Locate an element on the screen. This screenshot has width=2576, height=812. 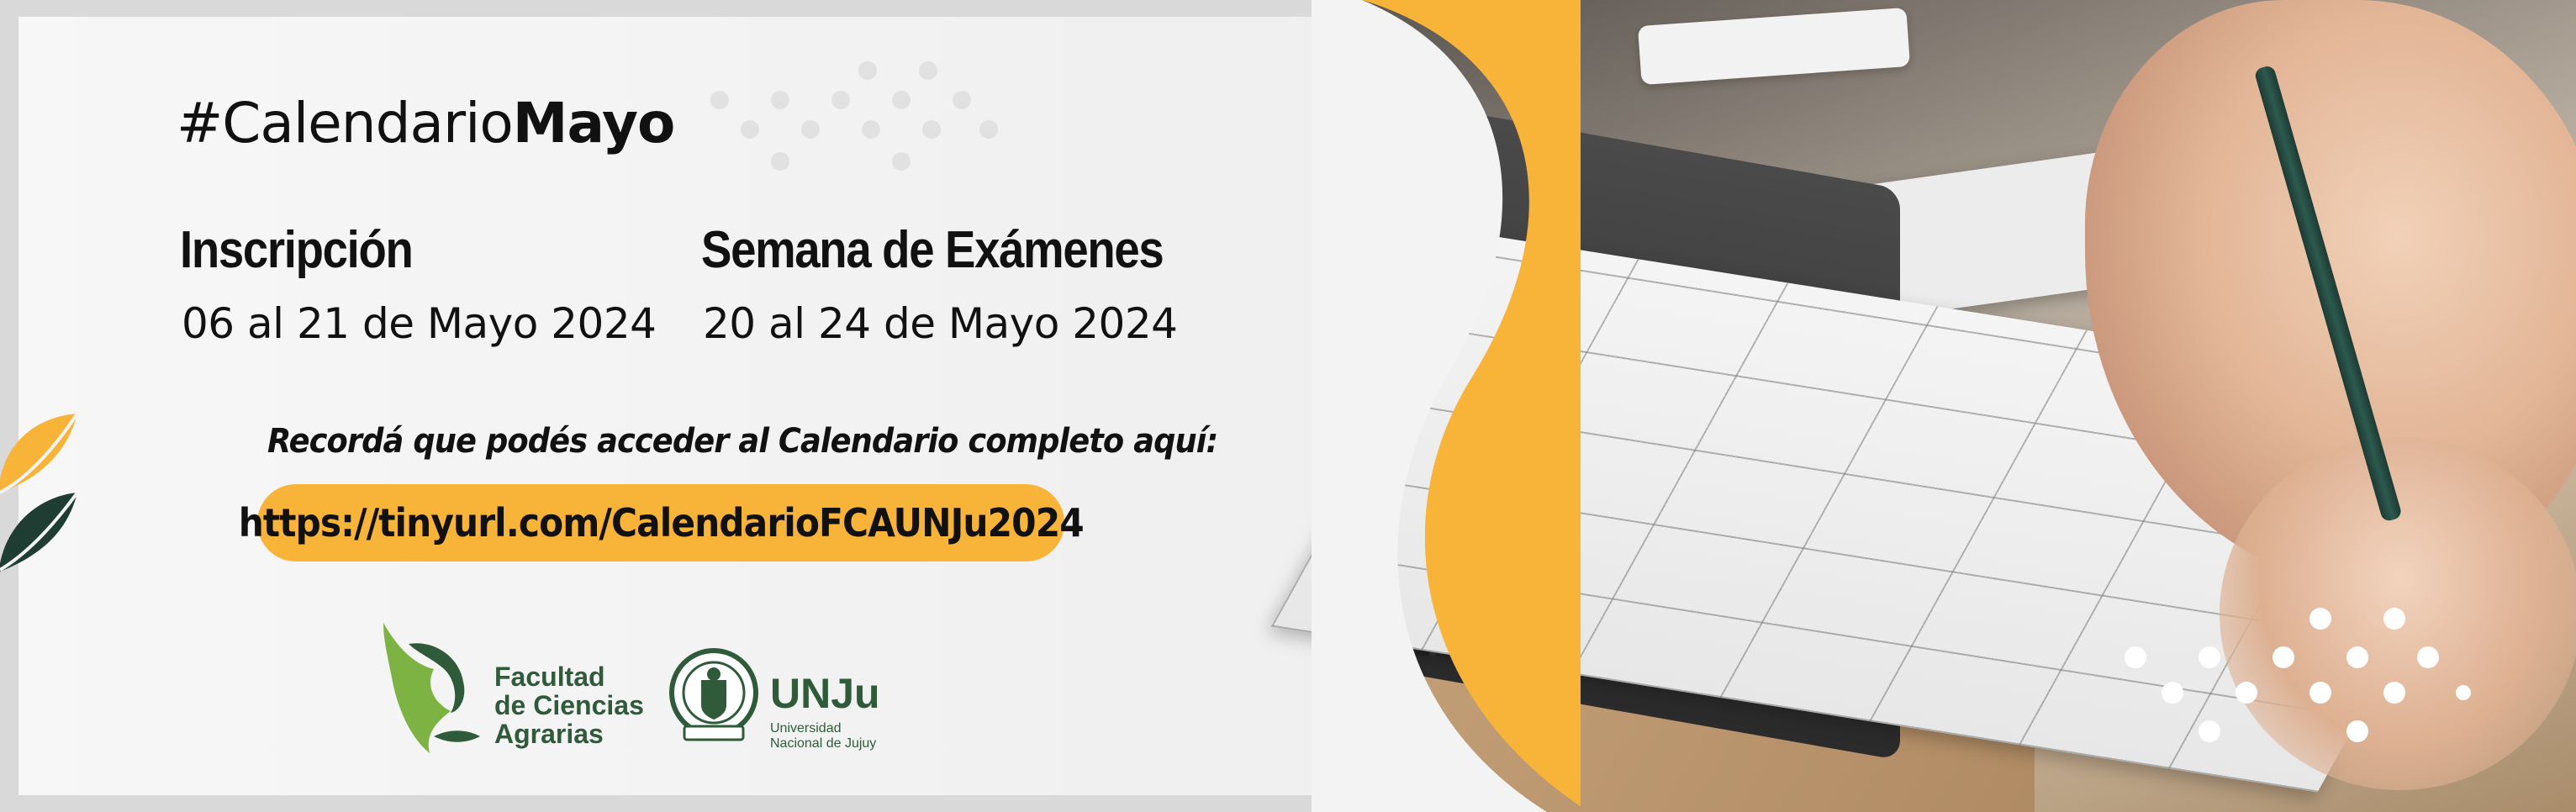
university-name: Universidad Nacional de Jujuy is located at coordinates (823, 736).